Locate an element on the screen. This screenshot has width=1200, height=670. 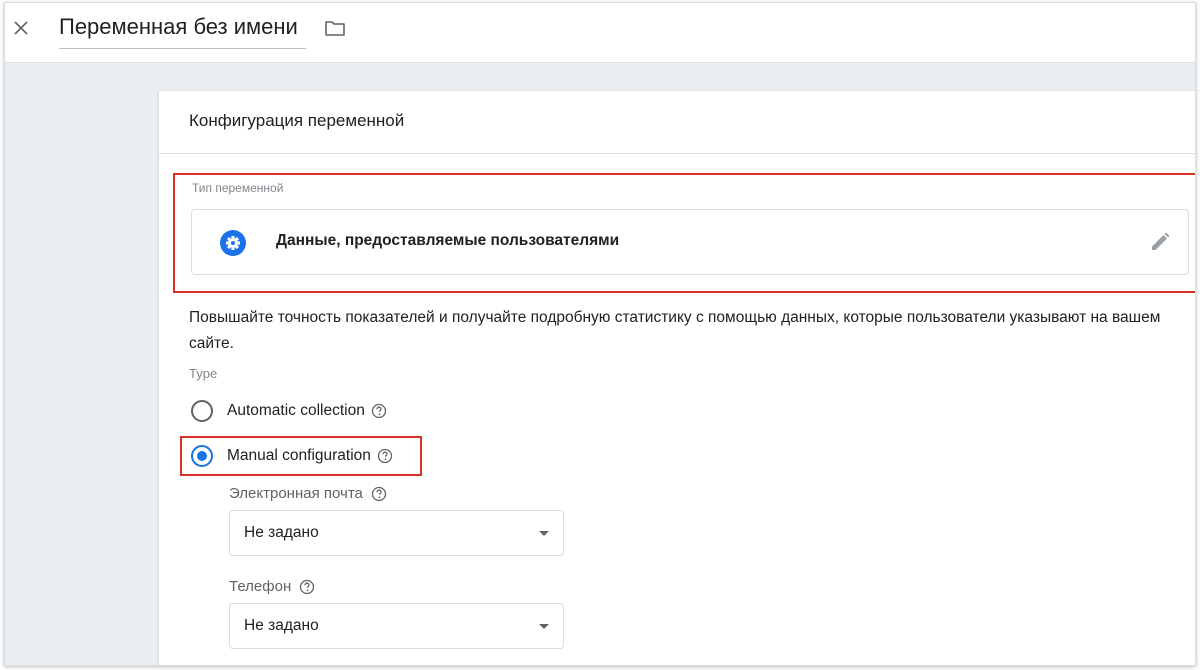
close-icon is located at coordinates (21, 28).